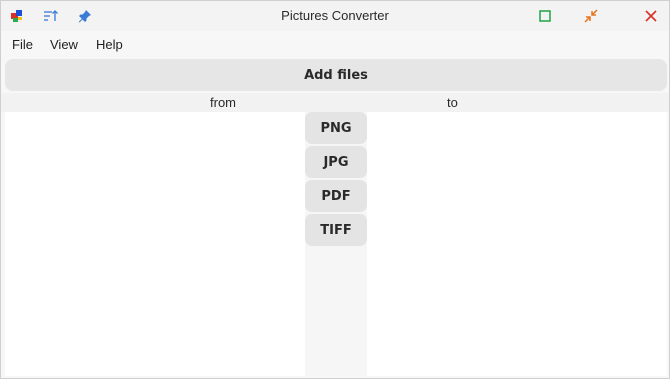 This screenshot has width=670, height=379. Describe the element at coordinates (223, 102) in the screenshot. I see `from-label: from` at that location.